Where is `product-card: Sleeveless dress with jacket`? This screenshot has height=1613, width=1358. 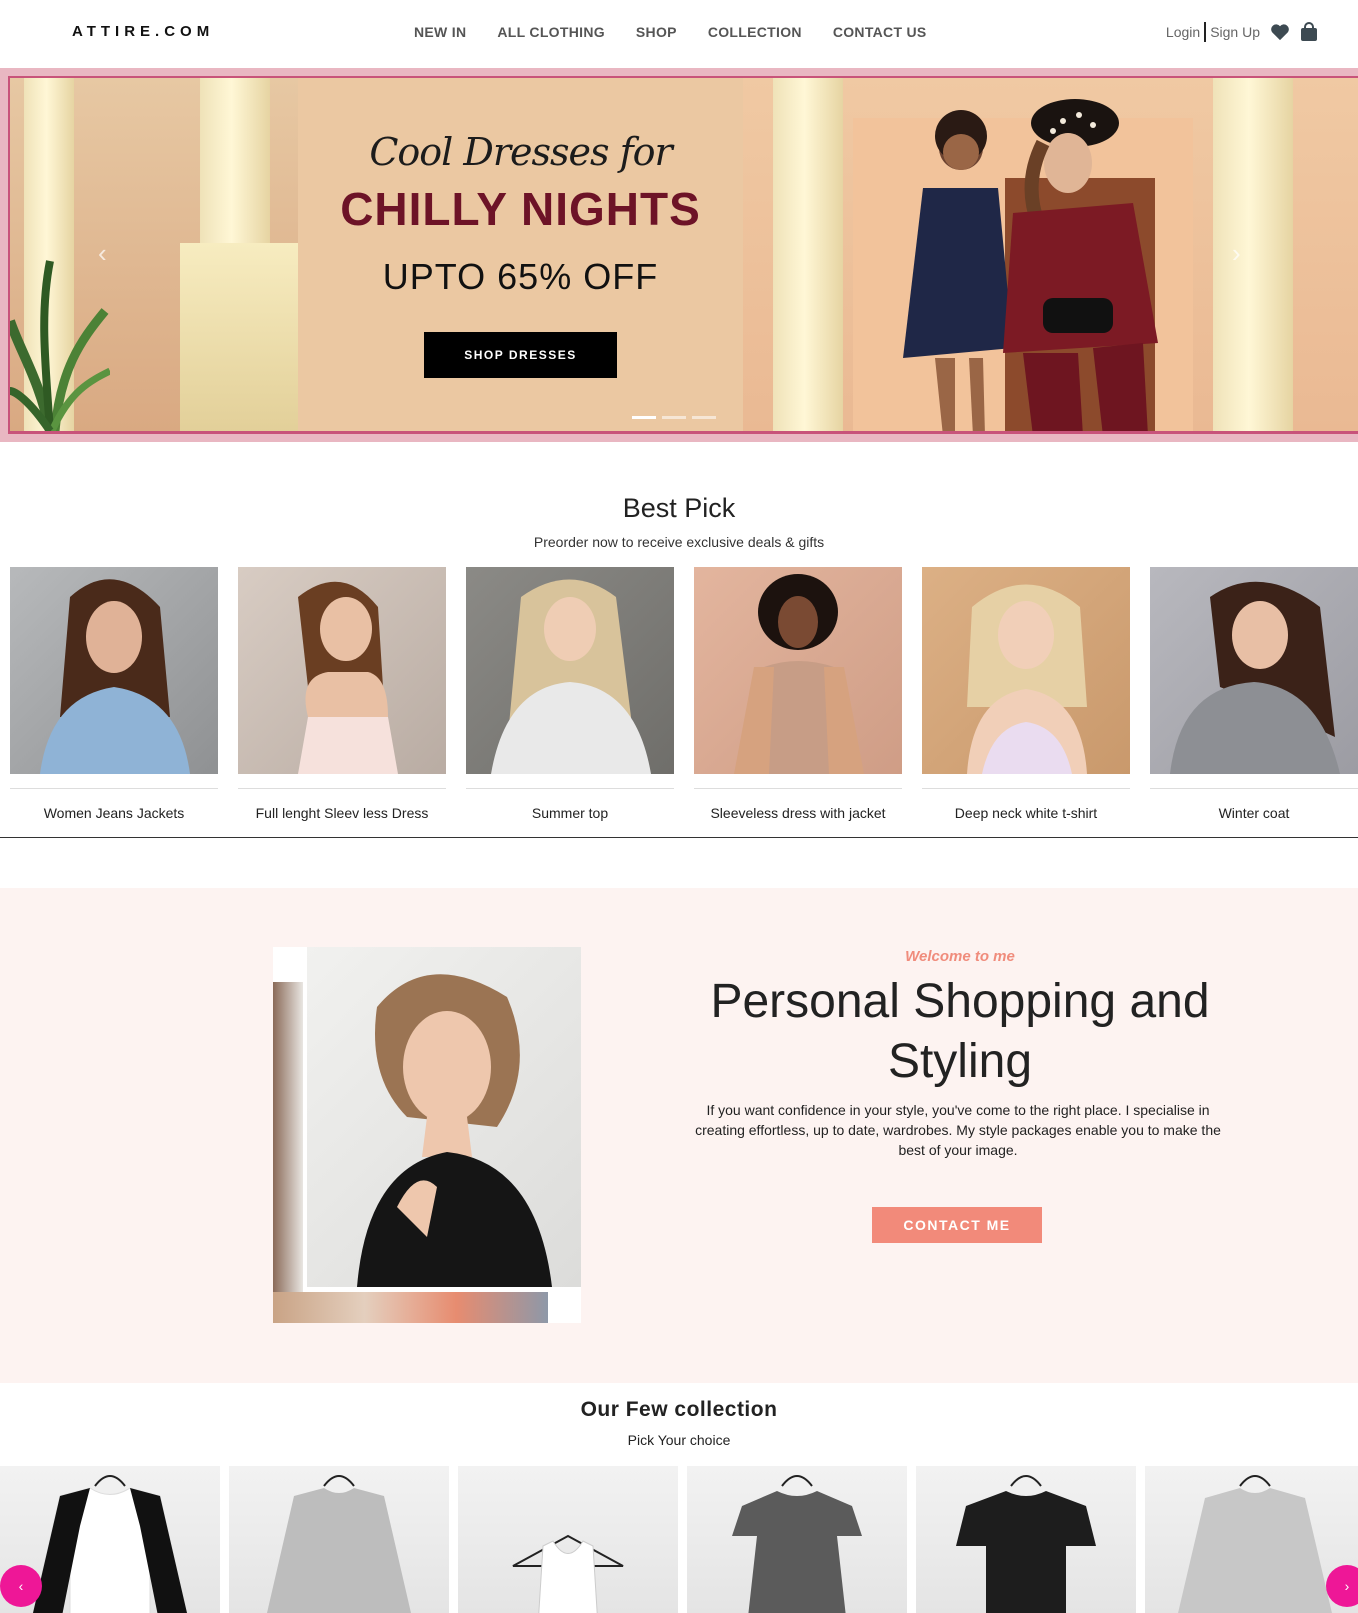 product-card: Sleeveless dress with jacket is located at coordinates (798, 694).